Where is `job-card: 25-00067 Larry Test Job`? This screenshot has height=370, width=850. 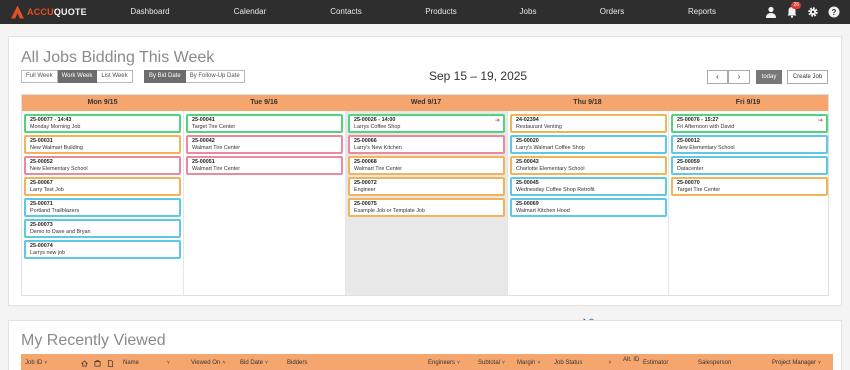 job-card: 25-00067 Larry Test Job is located at coordinates (102, 186).